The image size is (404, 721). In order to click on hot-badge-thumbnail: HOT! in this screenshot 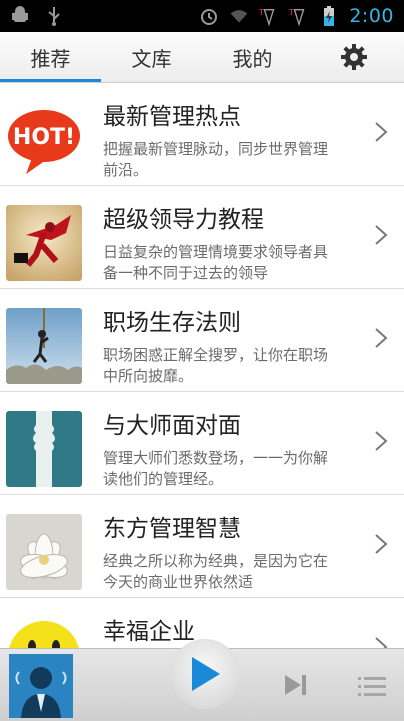, I will do `click(44, 140)`.